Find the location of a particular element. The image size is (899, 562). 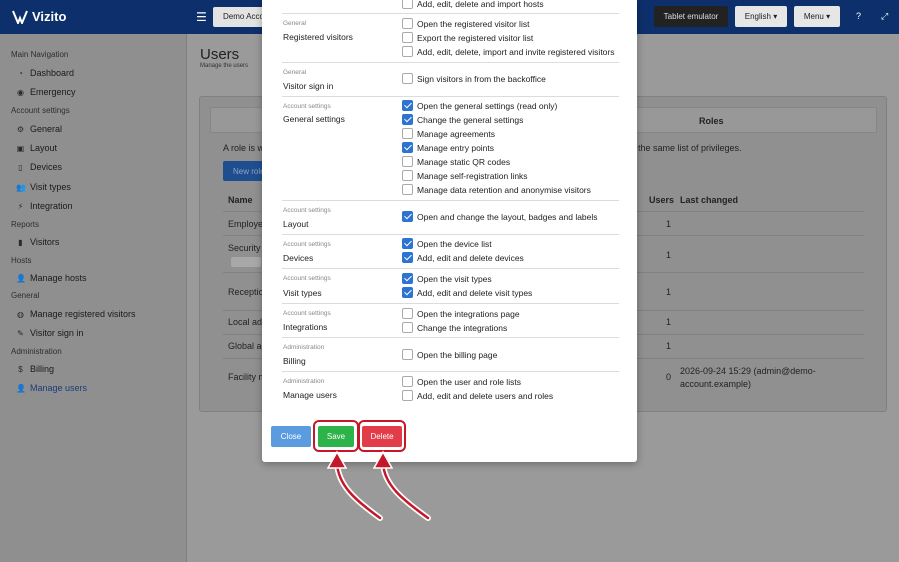

table-row-users: 1 is located at coordinates (669, 322).